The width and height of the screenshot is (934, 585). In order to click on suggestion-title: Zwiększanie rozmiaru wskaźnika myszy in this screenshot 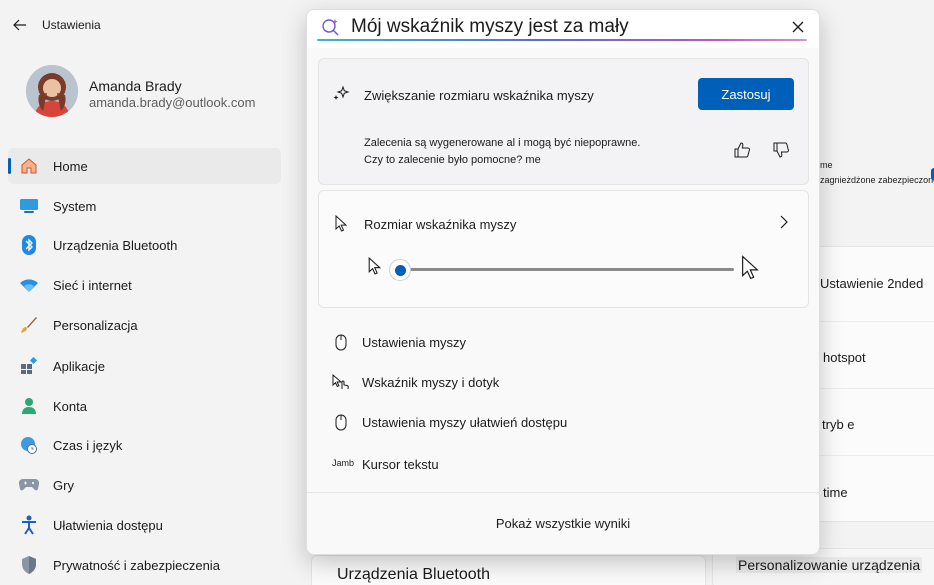, I will do `click(479, 95)`.